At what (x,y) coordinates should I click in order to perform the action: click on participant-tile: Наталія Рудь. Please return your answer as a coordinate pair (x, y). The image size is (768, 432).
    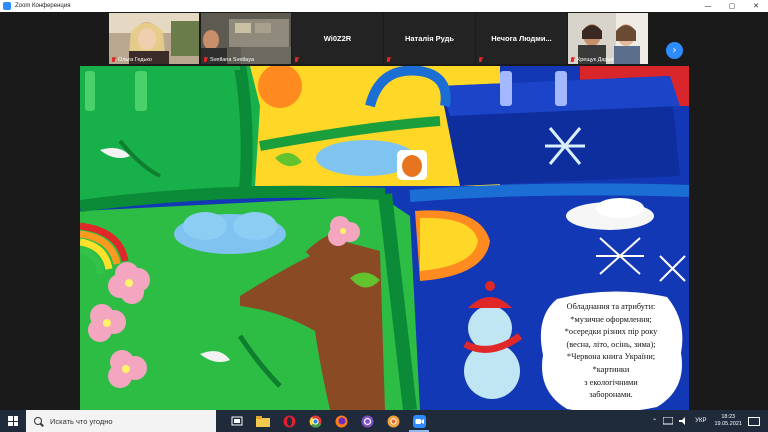
    Looking at the image, I should click on (429, 38).